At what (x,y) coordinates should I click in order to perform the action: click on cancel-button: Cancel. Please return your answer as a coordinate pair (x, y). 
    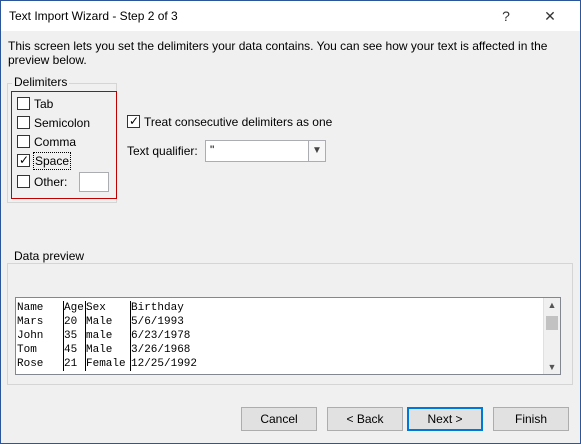
    Looking at the image, I should click on (279, 419).